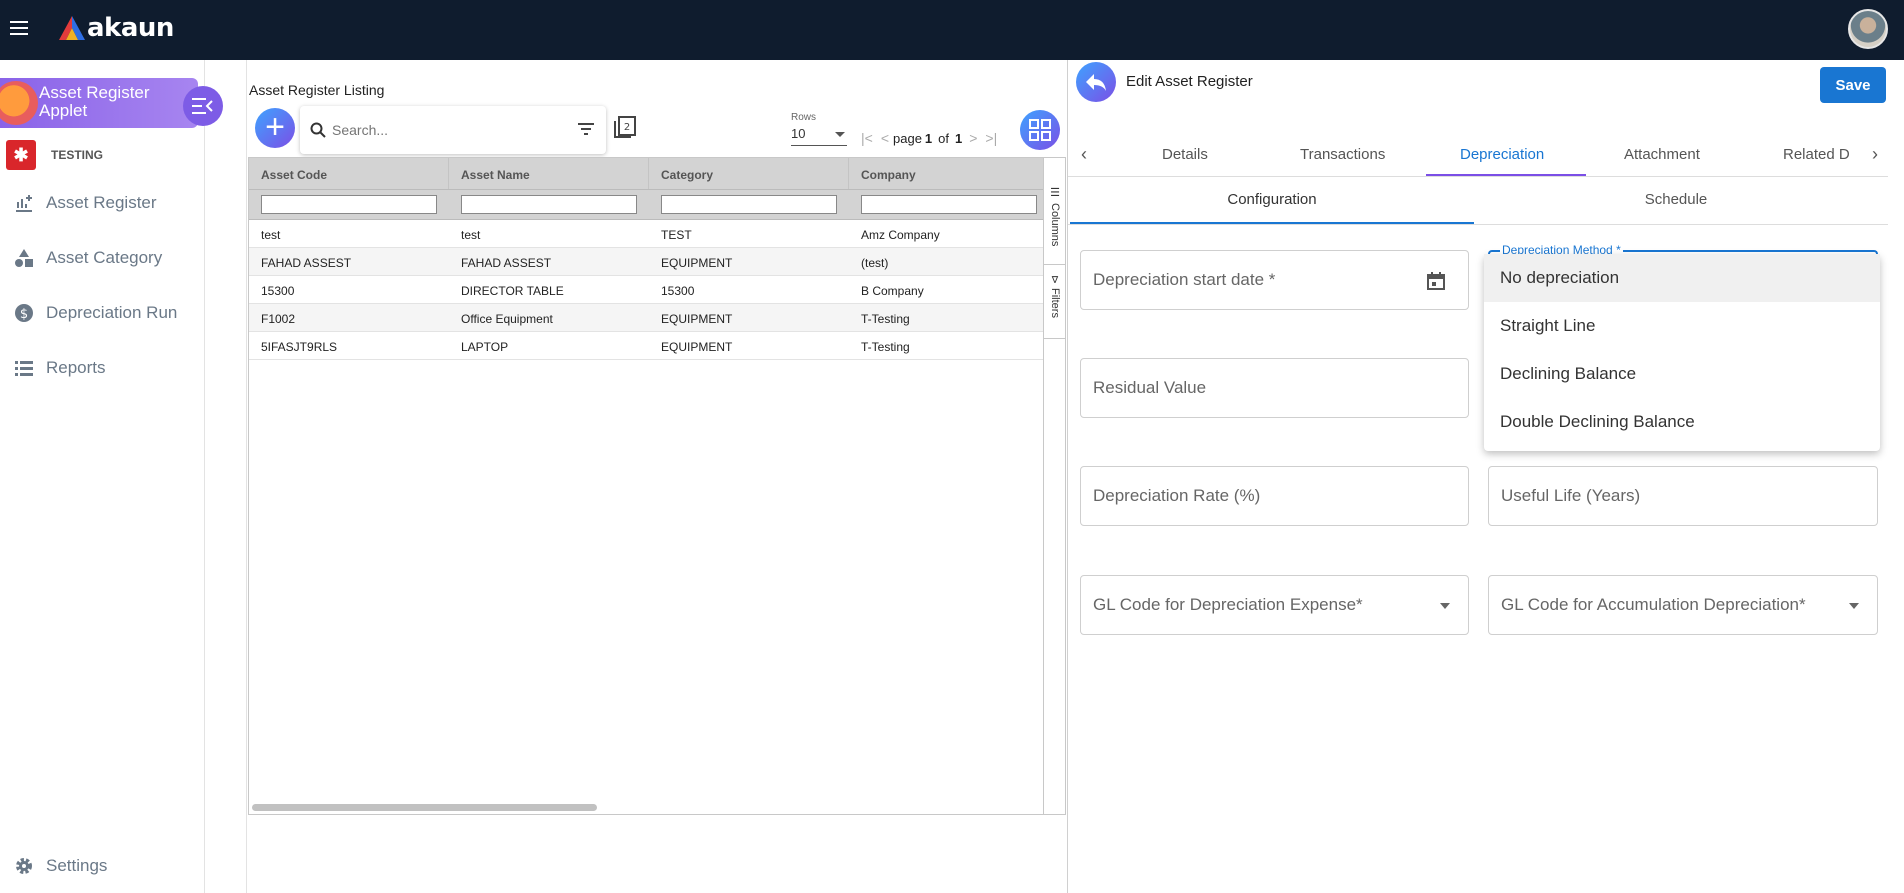 Image resolution: width=1904 pixels, height=893 pixels. I want to click on page-word: page, so click(907, 138).